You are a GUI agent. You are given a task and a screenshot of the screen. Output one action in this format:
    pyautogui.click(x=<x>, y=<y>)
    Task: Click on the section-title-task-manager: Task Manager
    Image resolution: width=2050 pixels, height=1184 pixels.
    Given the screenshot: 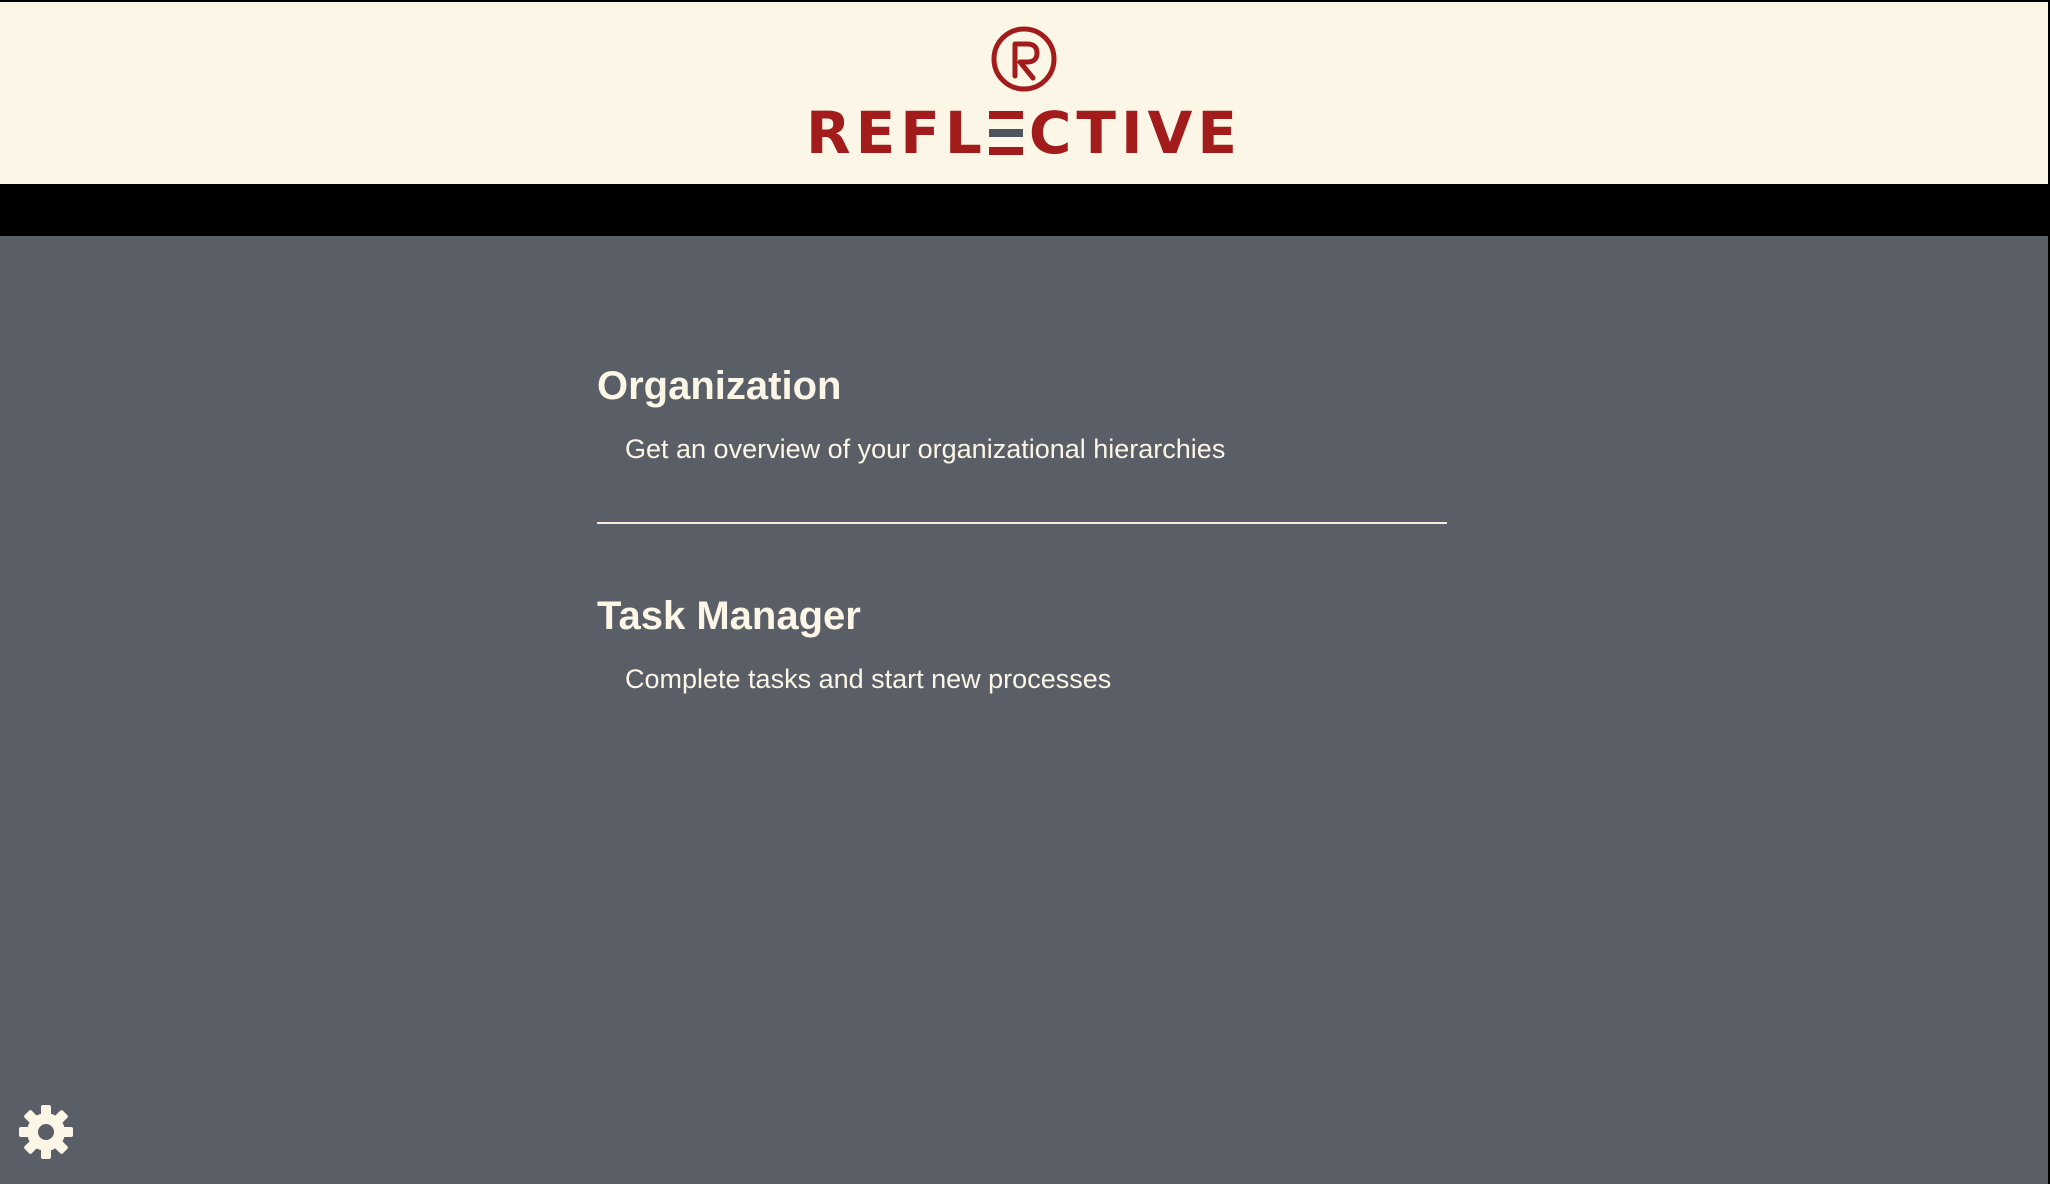 What is the action you would take?
    pyautogui.click(x=1022, y=616)
    